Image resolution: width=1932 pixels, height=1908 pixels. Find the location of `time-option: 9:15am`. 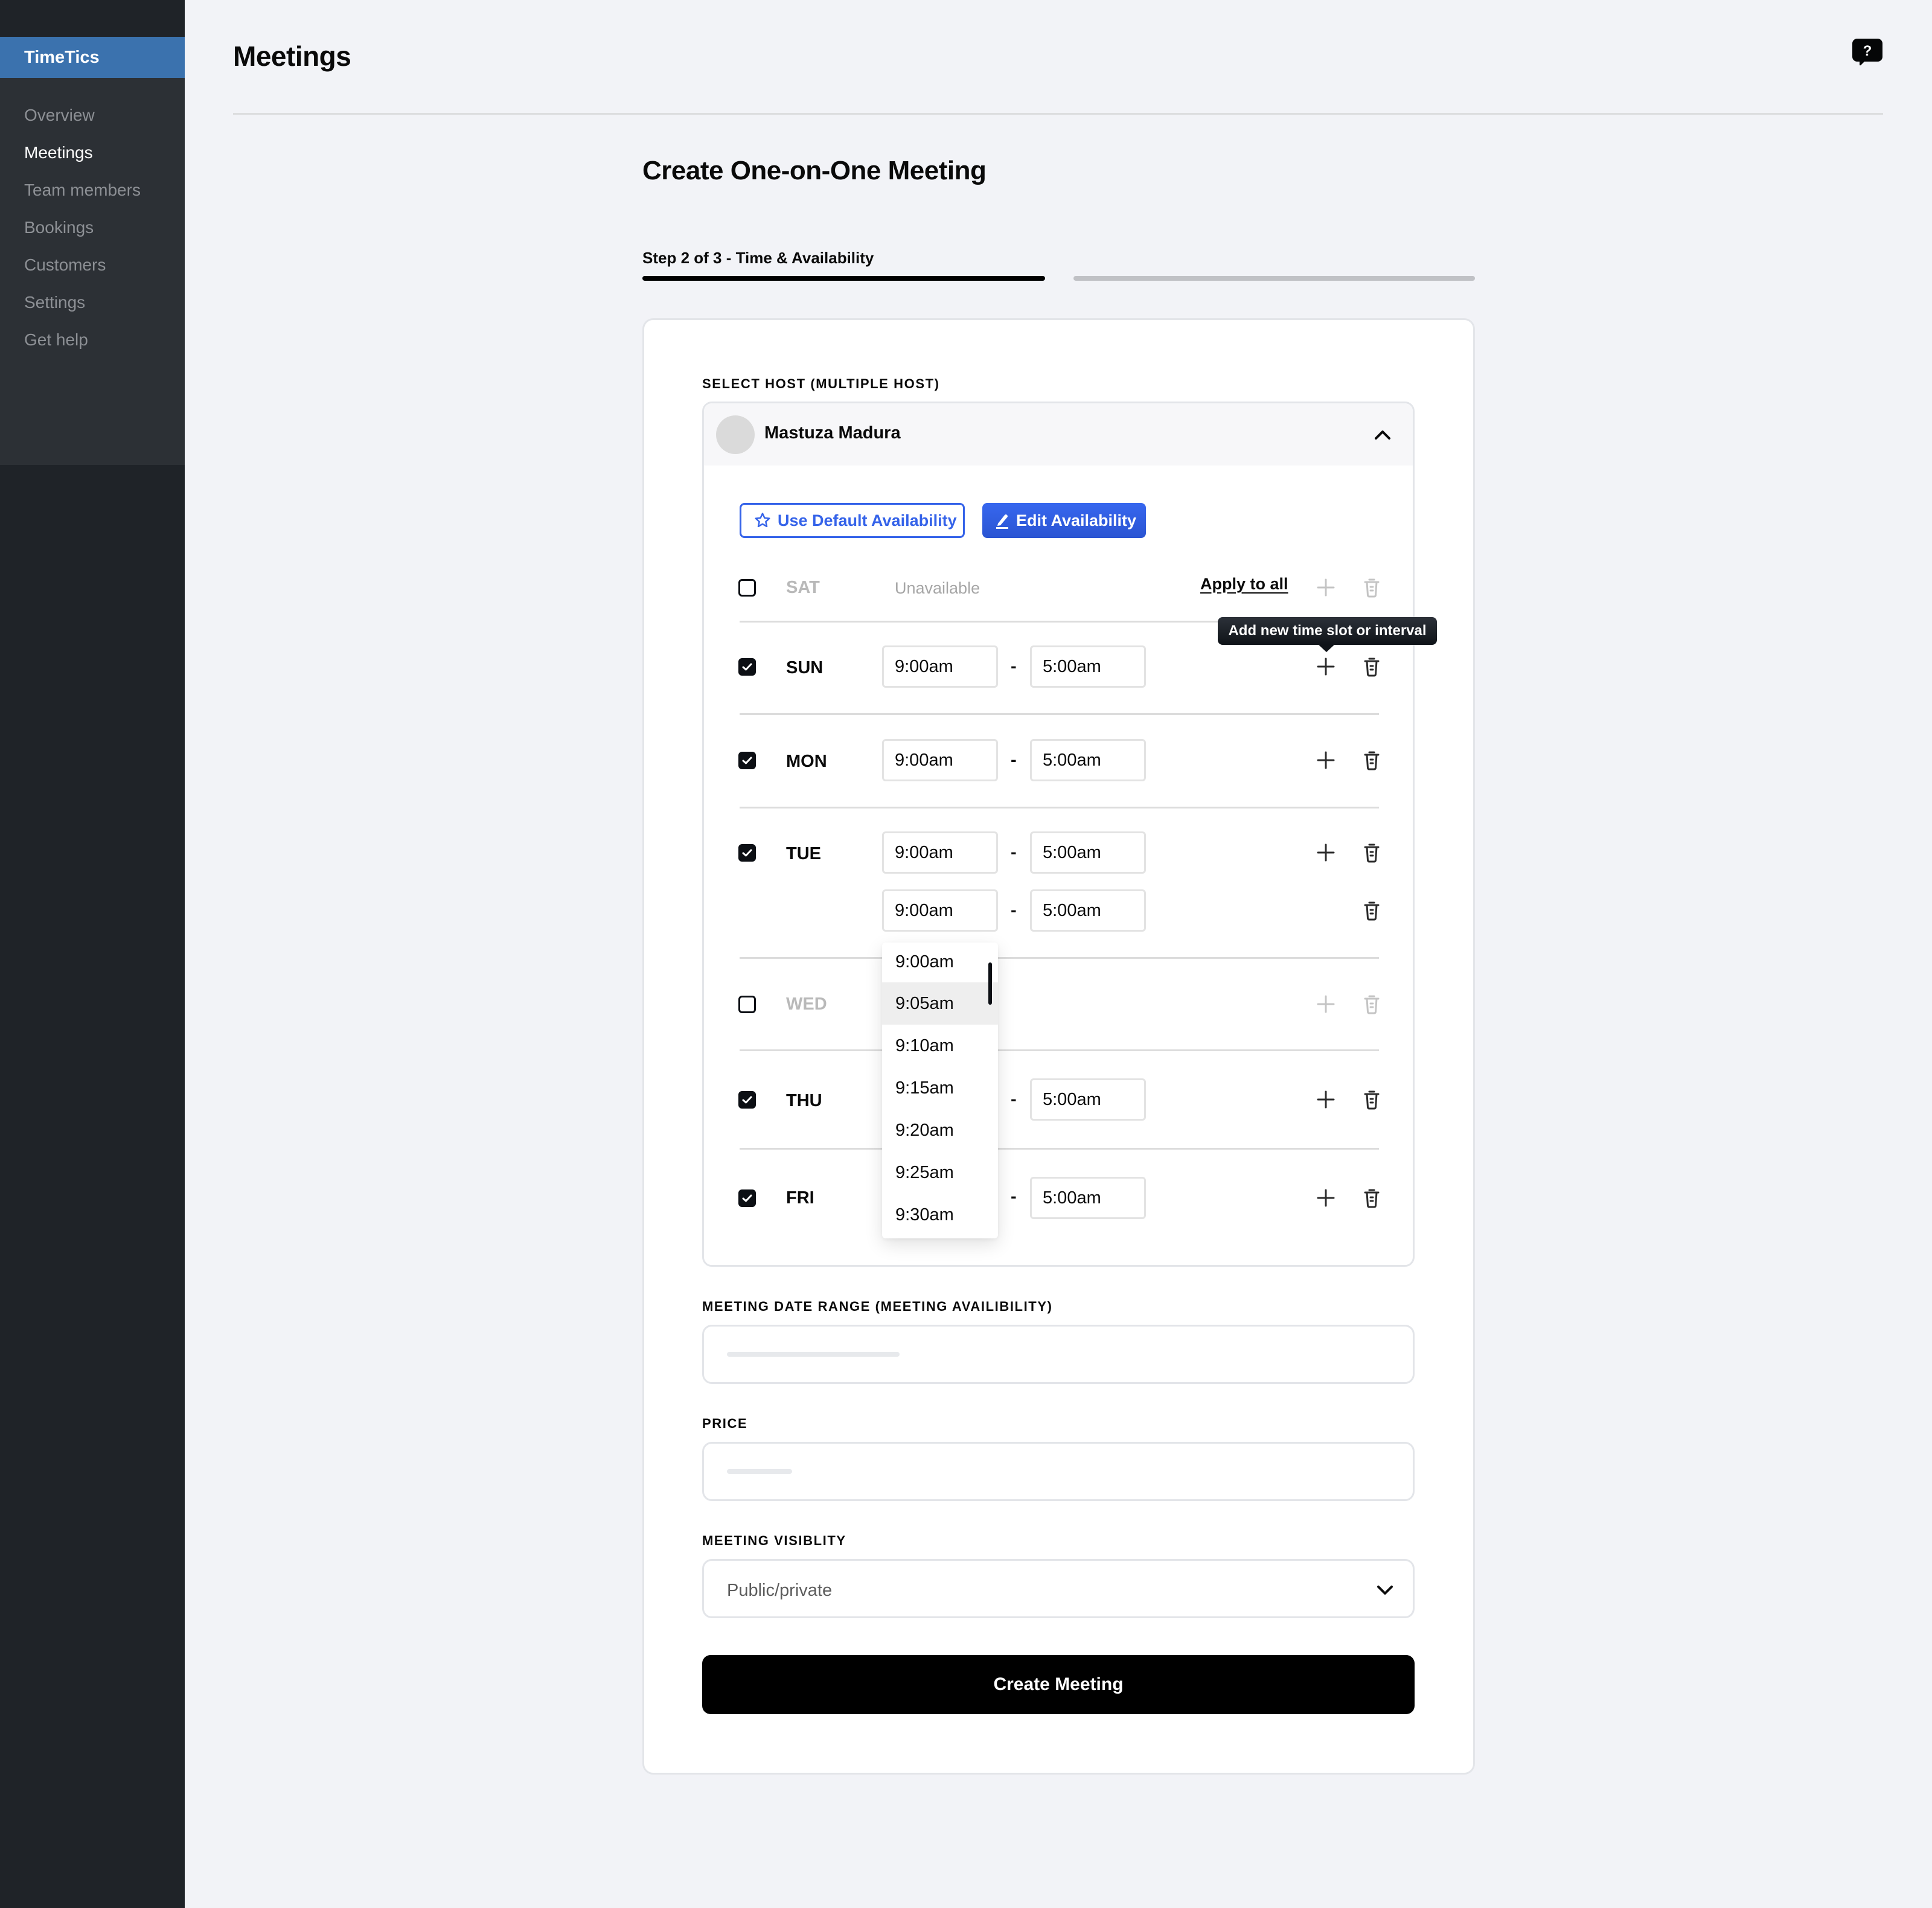

time-option: 9:15am is located at coordinates (940, 1088).